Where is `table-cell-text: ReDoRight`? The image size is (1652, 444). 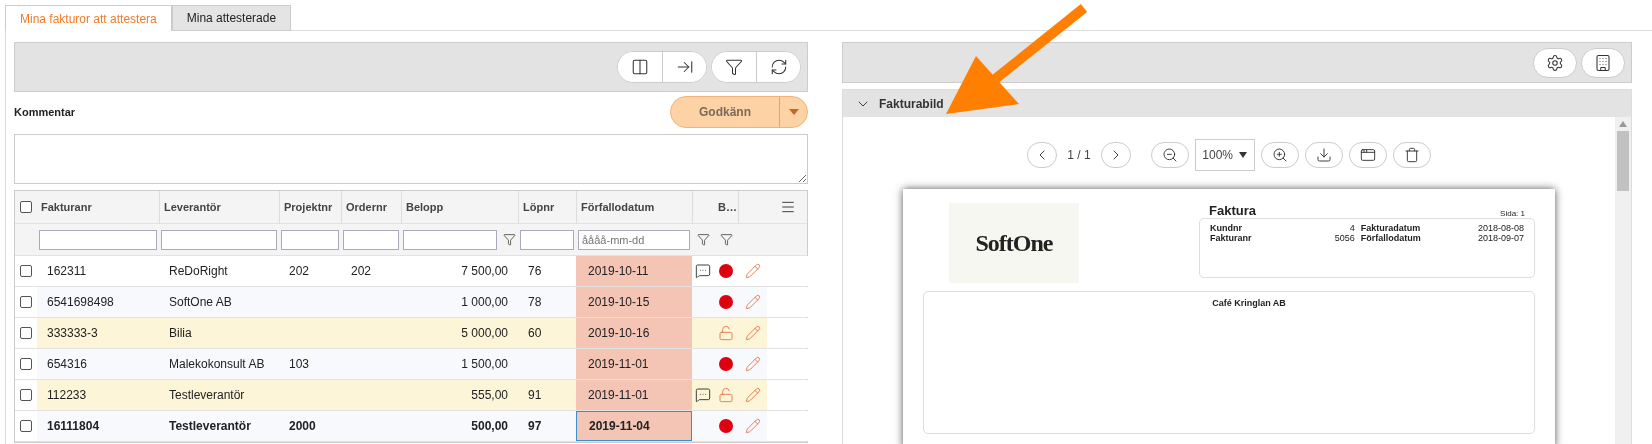 table-cell-text: ReDoRight is located at coordinates (198, 271).